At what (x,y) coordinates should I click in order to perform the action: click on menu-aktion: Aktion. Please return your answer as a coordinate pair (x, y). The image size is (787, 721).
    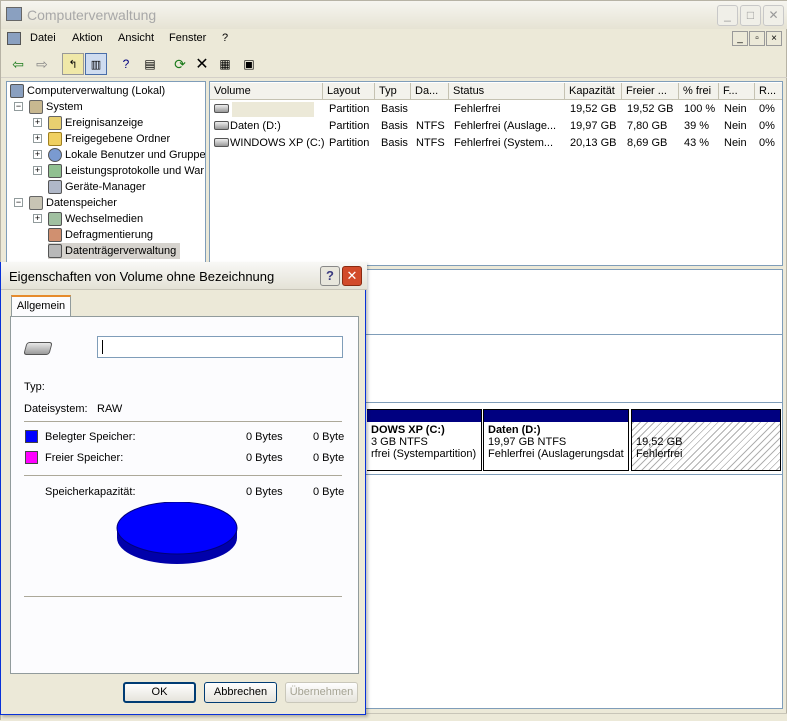
    Looking at the image, I should click on (87, 38).